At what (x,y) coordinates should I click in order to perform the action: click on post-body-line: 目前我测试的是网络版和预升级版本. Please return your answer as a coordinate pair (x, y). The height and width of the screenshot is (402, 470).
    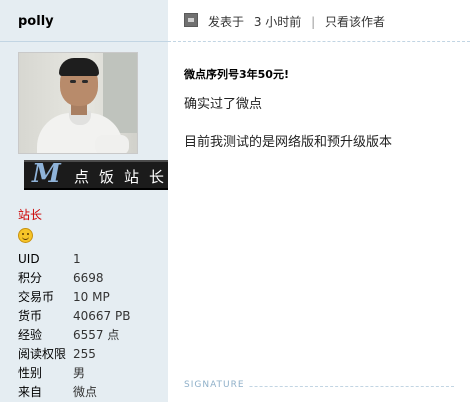
    Looking at the image, I should click on (288, 142).